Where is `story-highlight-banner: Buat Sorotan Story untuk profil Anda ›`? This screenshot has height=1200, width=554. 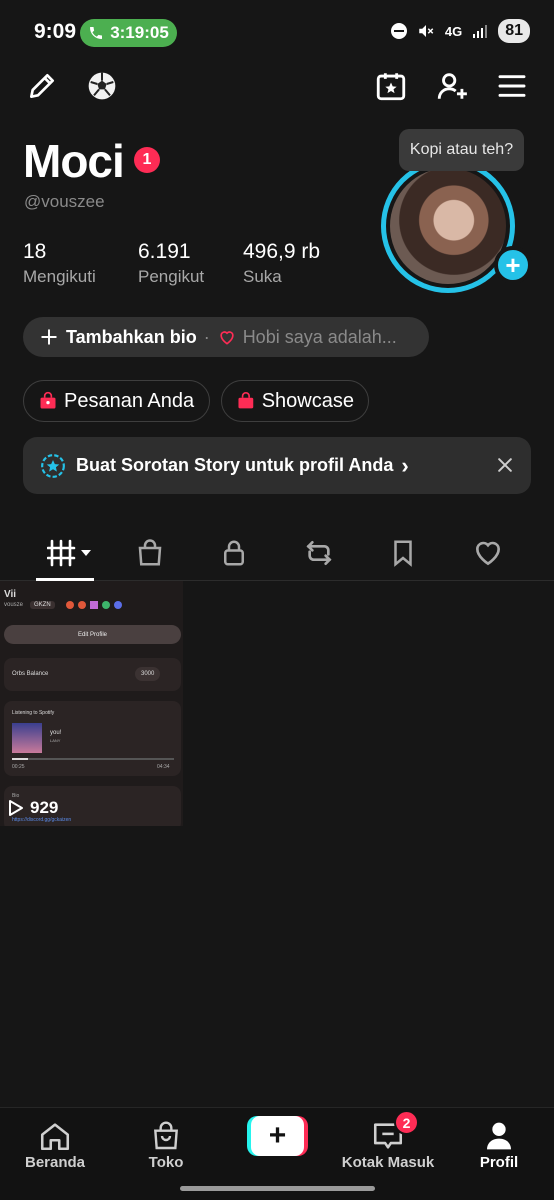
story-highlight-banner: Buat Sorotan Story untuk profil Anda › is located at coordinates (277, 465).